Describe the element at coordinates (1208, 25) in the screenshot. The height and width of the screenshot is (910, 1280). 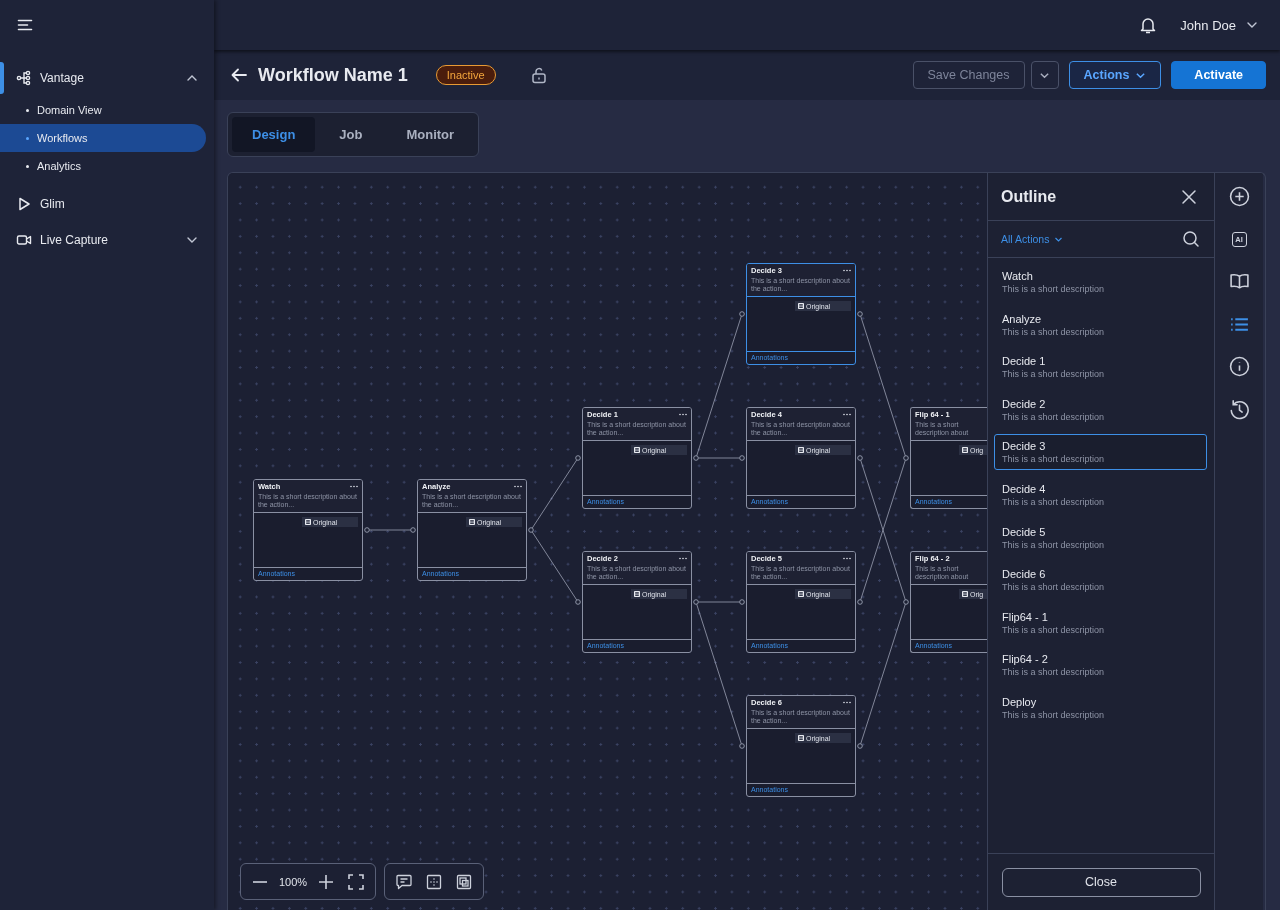
I see `user-name: John Doe` at that location.